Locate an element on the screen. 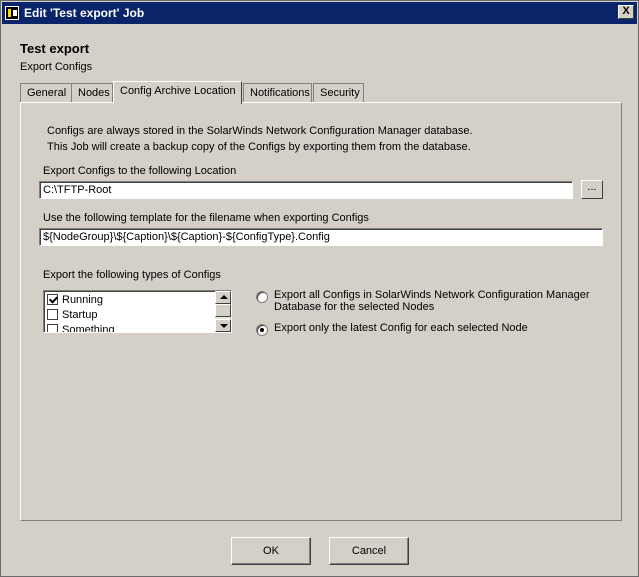 This screenshot has width=639, height=577. export-location-label: Export Configs to the following Location is located at coordinates (140, 171).